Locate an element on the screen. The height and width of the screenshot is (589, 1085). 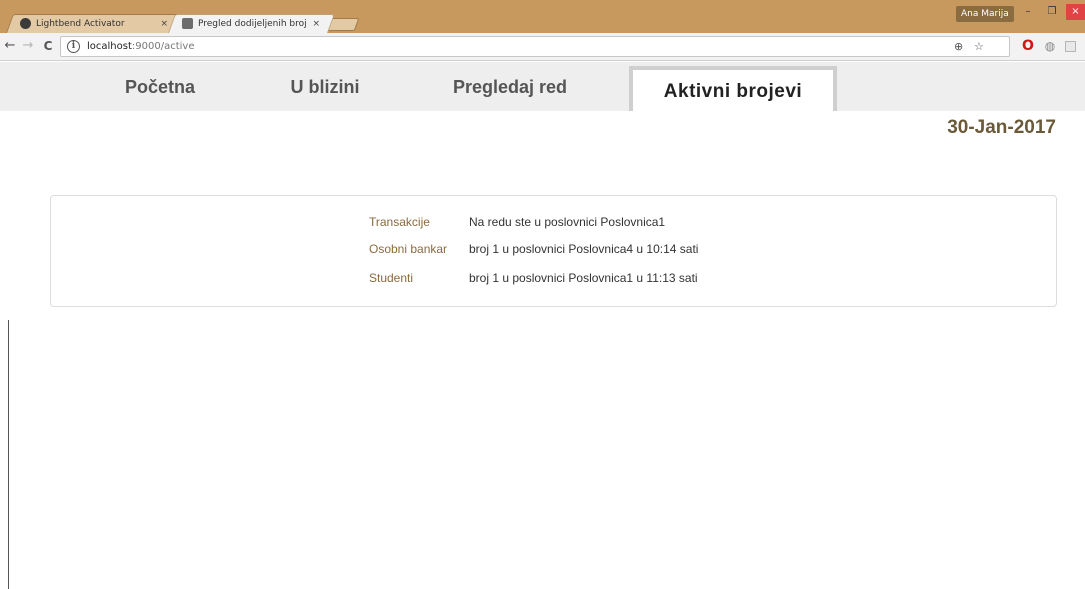
nav-item-aktivni-brojevi: Aktivni brojevi is located at coordinates (733, 88).